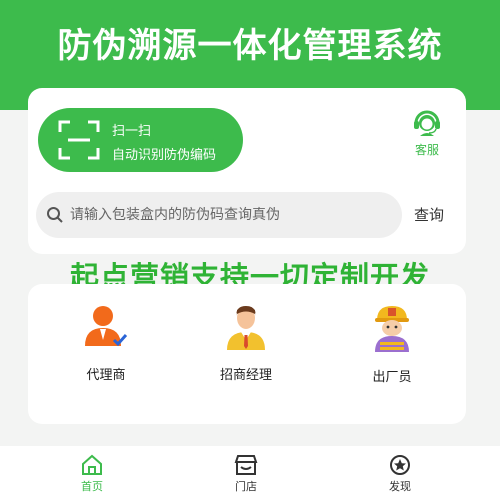 This screenshot has width=500, height=500. What do you see at coordinates (245, 375) in the screenshot?
I see `role-label: 招商经理` at bounding box center [245, 375].